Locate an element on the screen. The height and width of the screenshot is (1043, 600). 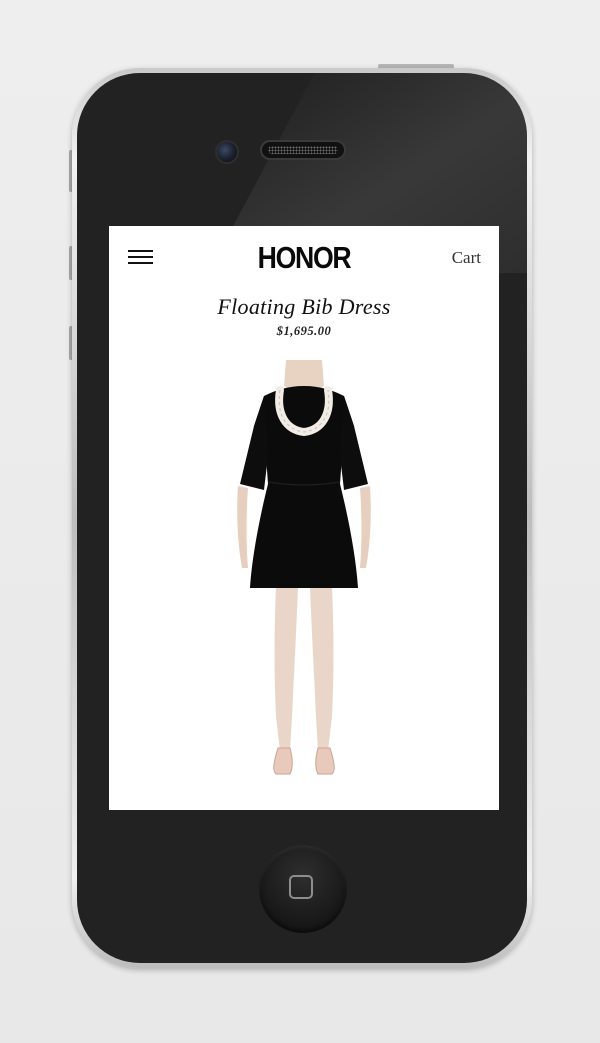
product-title: Floating Bib Dress is located at coordinates (304, 306).